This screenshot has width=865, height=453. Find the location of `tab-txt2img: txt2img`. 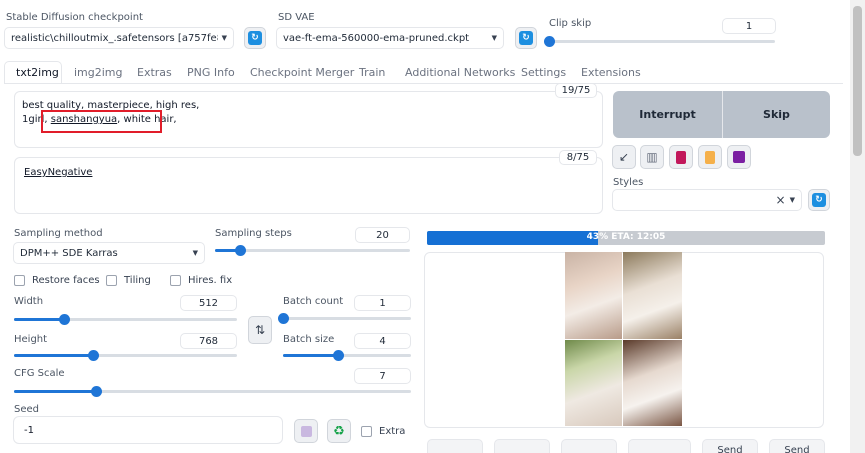

tab-txt2img: txt2img is located at coordinates (37, 72).